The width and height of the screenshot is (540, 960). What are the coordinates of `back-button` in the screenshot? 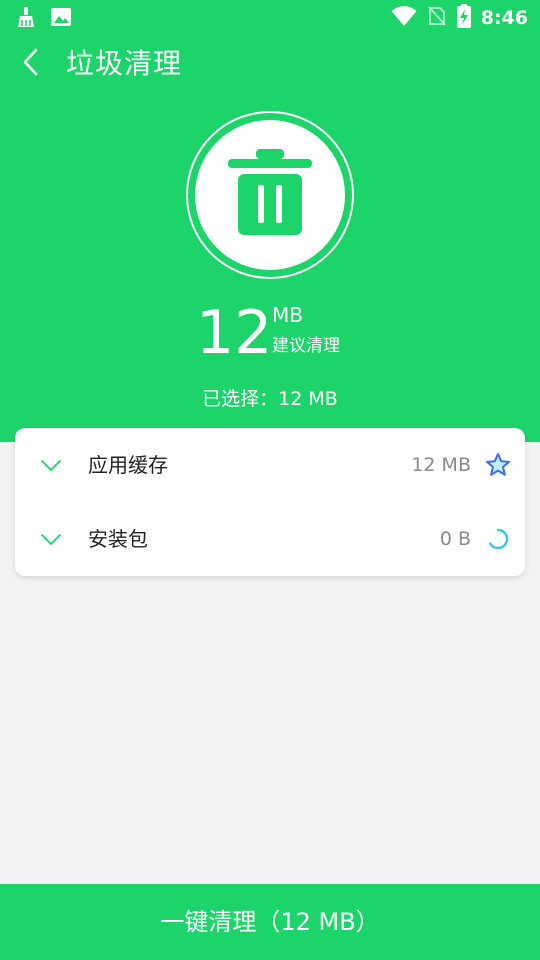 It's located at (30, 64).